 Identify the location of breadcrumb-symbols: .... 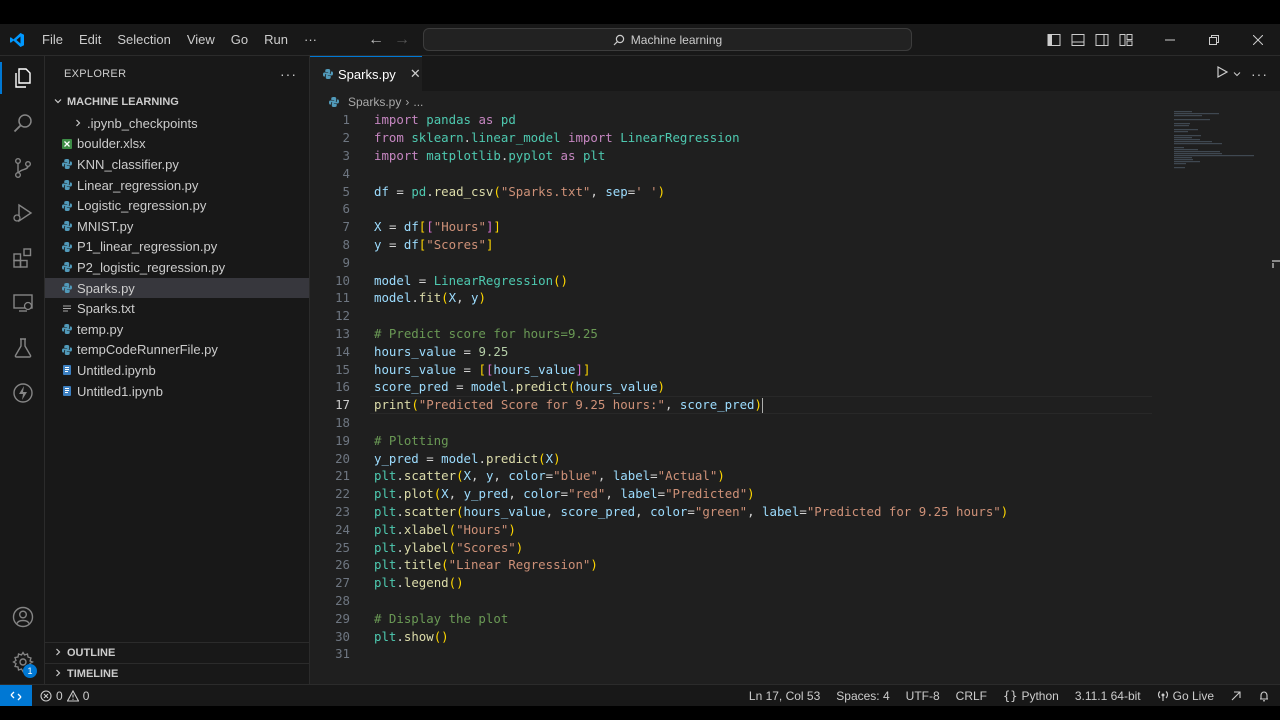
(418, 102).